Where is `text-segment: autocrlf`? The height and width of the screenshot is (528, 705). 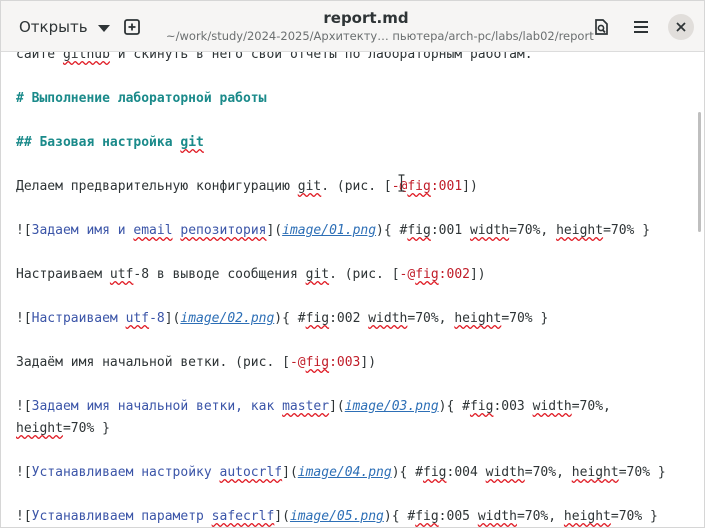 text-segment: autocrlf is located at coordinates (251, 472).